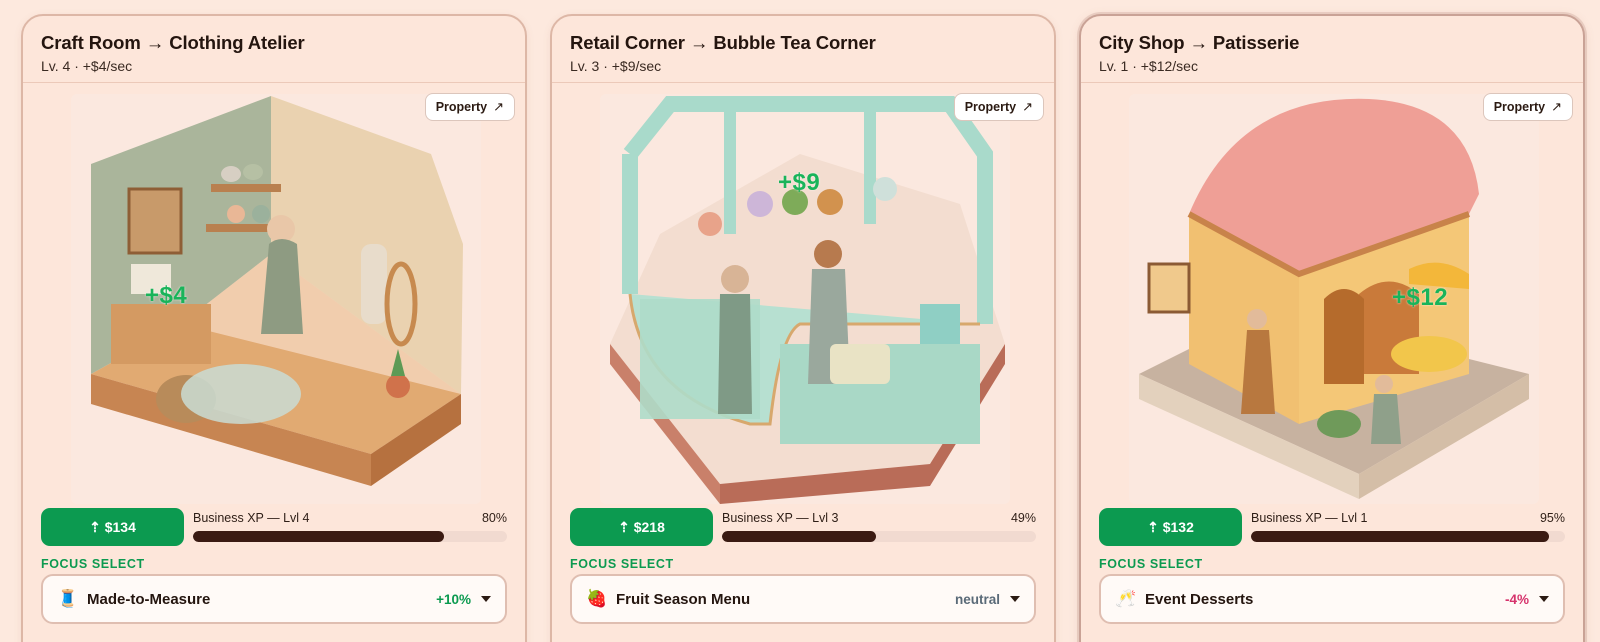  What do you see at coordinates (149, 599) in the screenshot?
I see `focus-option-name: Made-to-Measure` at bounding box center [149, 599].